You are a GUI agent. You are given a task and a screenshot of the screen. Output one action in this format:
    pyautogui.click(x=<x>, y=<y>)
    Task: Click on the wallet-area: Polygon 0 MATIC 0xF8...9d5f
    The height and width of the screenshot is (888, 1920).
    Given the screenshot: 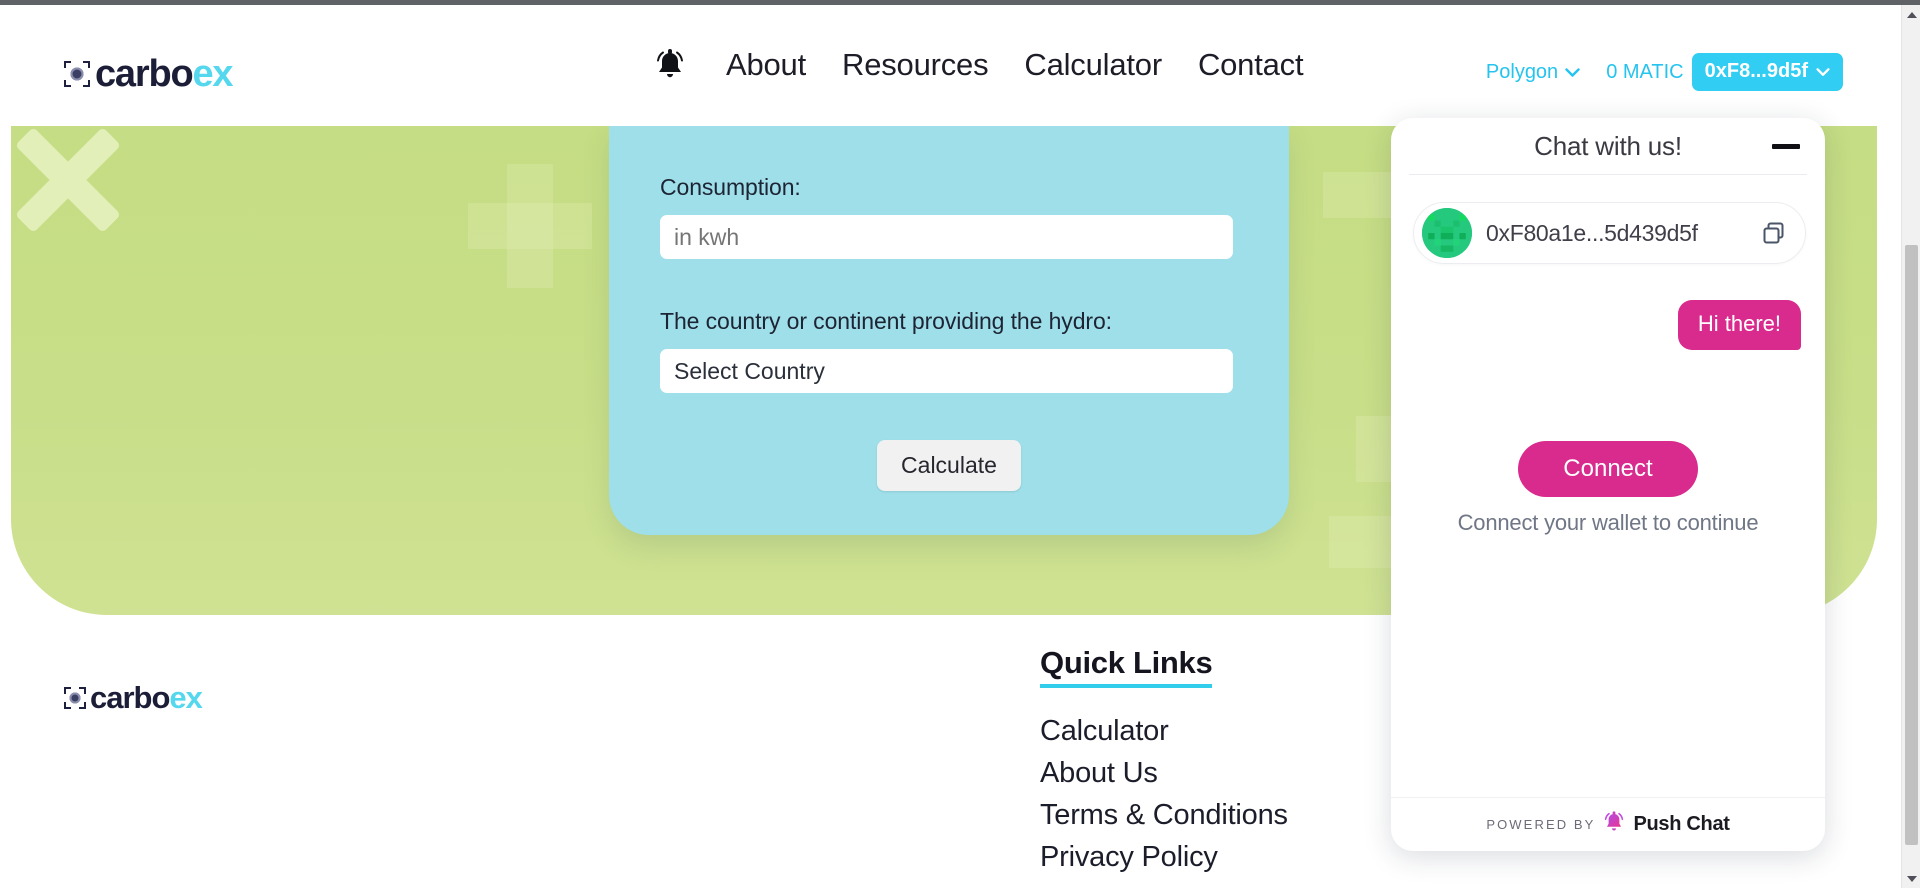 What is the action you would take?
    pyautogui.click(x=1664, y=72)
    